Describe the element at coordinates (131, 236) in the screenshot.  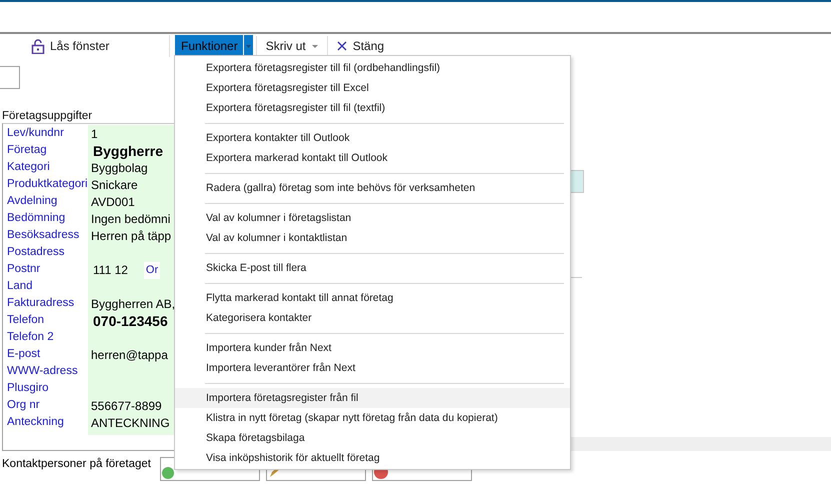
I see `field-value: Herren på täpp` at that location.